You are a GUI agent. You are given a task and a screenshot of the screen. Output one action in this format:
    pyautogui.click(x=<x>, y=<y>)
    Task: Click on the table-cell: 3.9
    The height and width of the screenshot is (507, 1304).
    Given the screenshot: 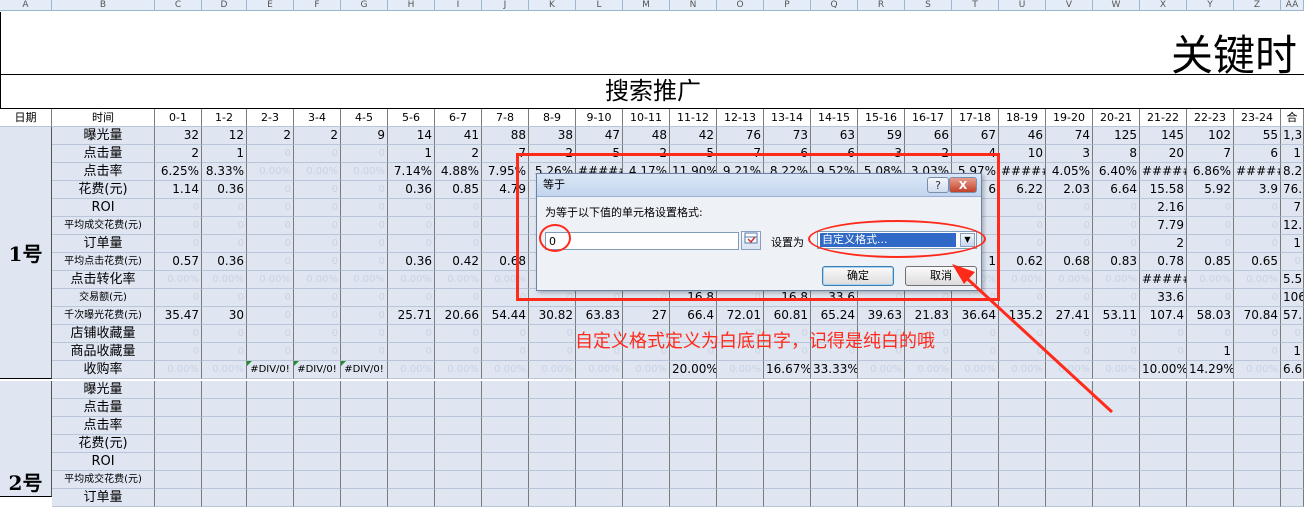 What is the action you would take?
    pyautogui.click(x=1257, y=190)
    